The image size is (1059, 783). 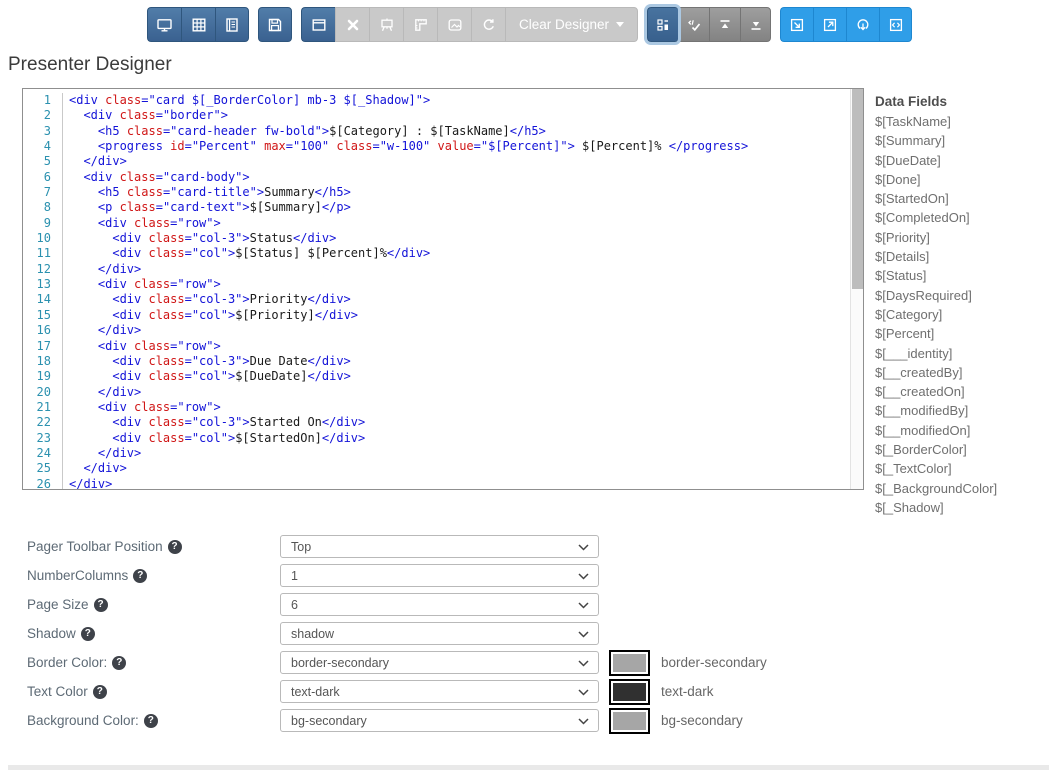 I want to click on data-field-item: $[TaskName], so click(x=966, y=121).